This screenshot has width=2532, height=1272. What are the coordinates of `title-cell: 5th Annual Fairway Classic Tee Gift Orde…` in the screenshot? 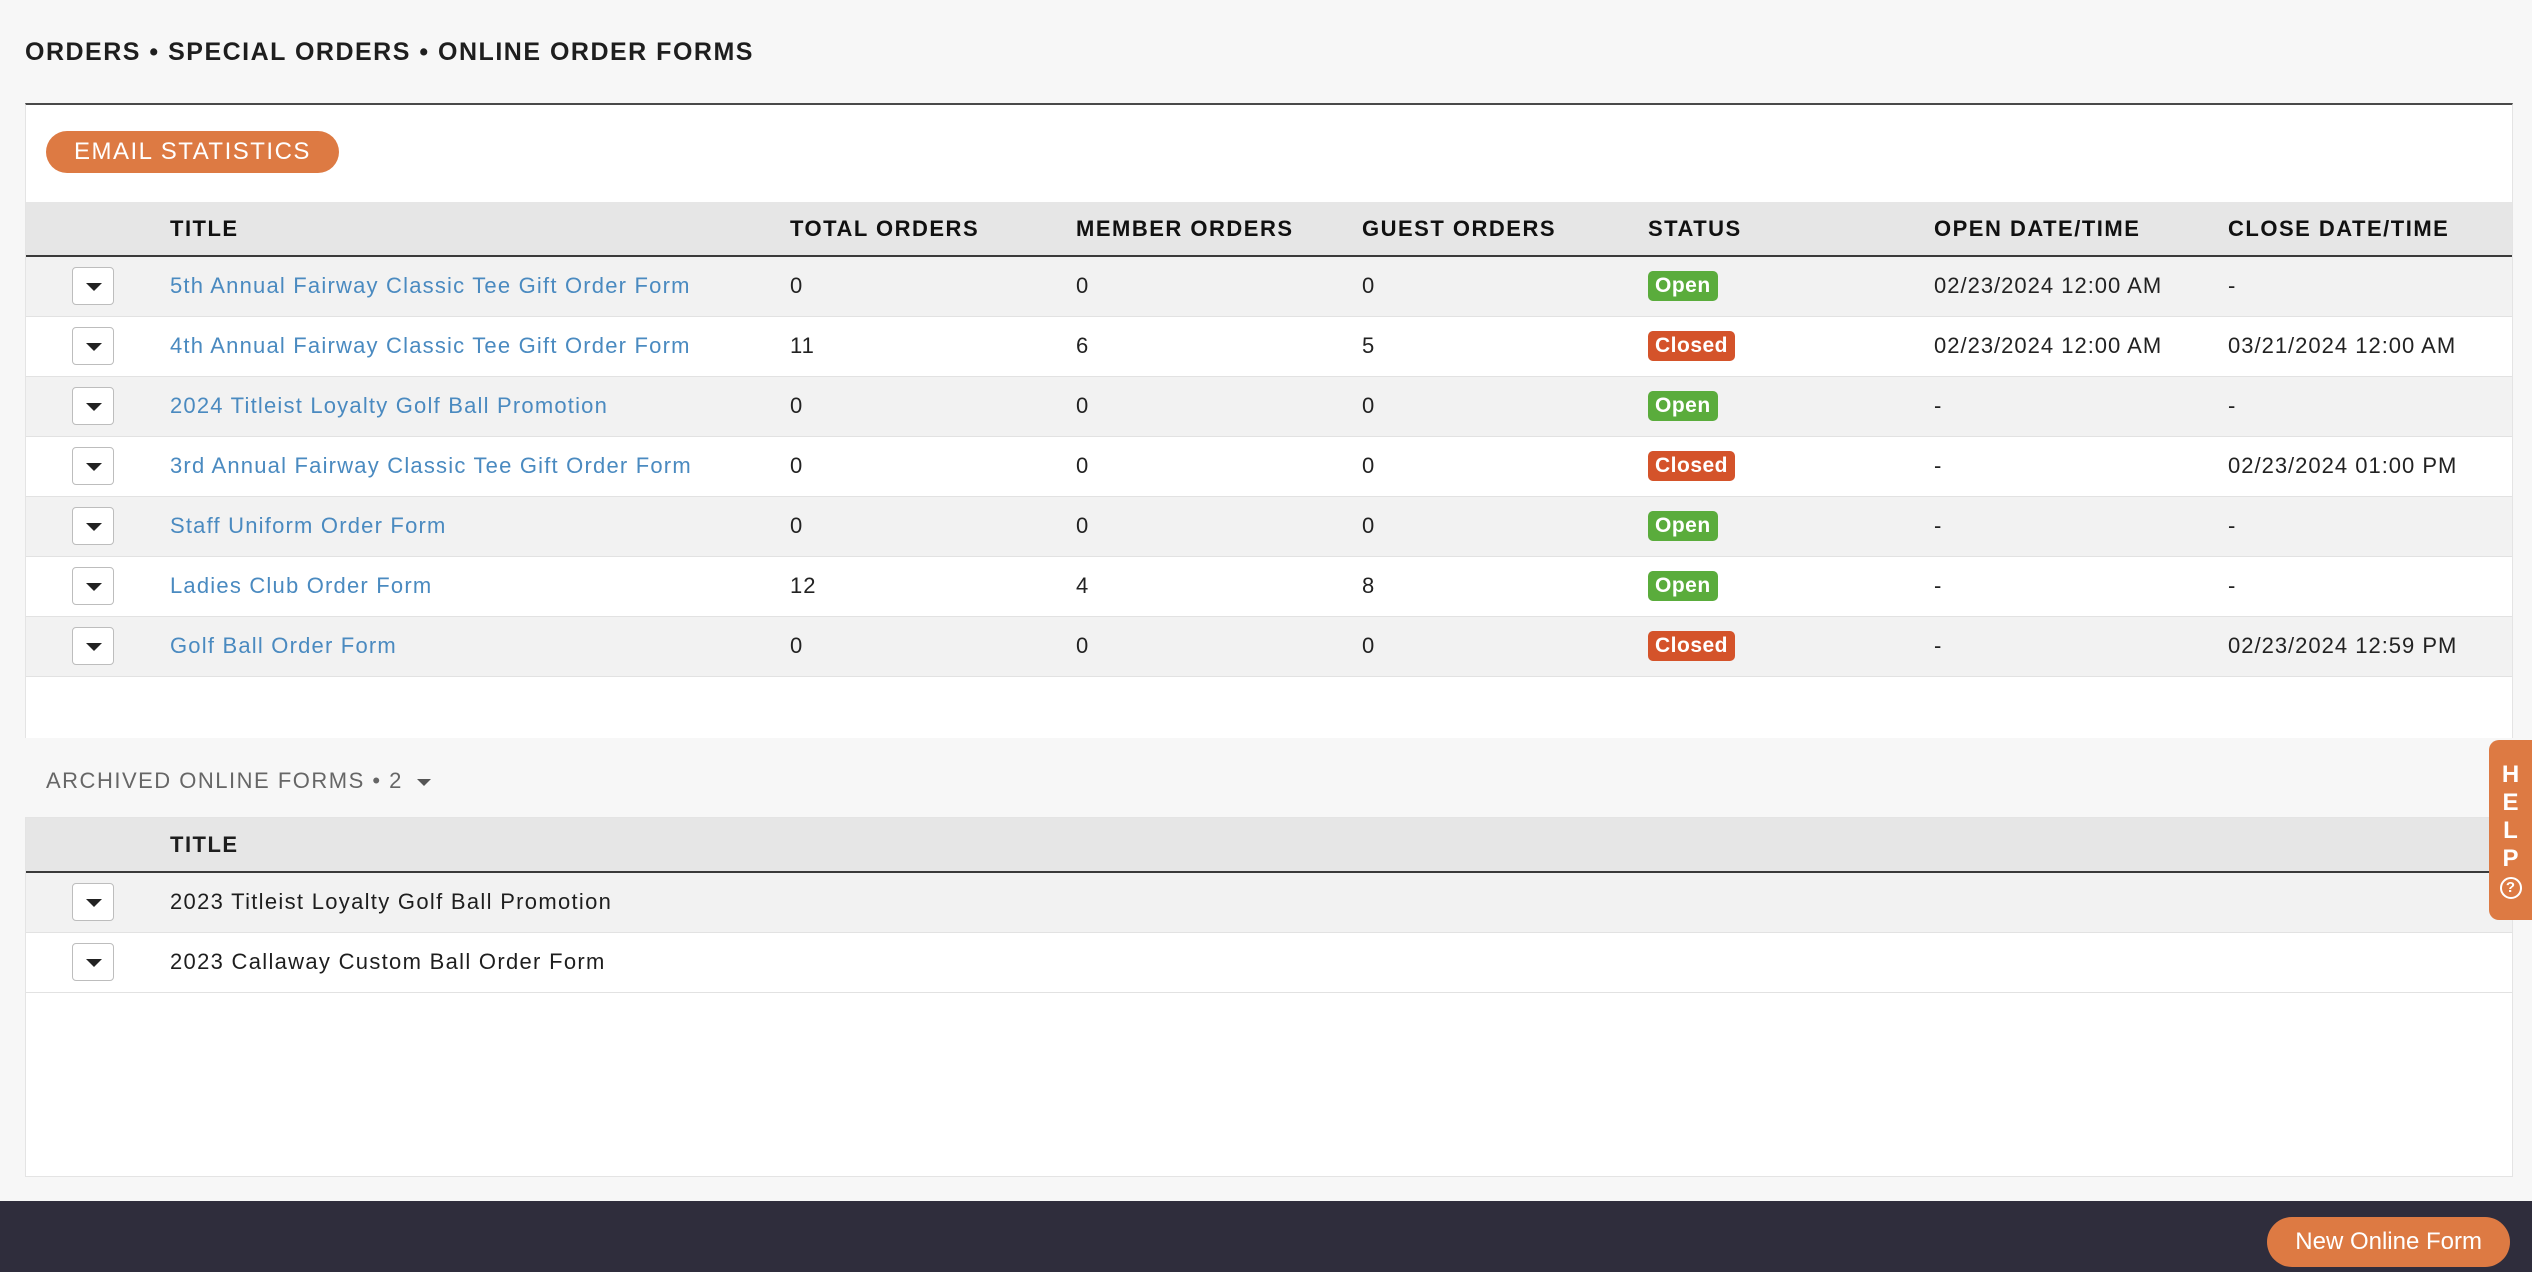 It's located at (480, 286).